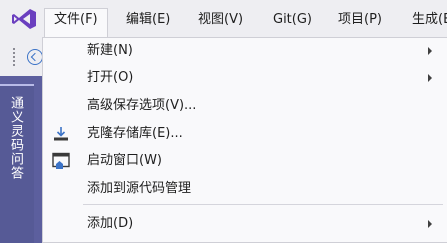  I want to click on menu-item-label: 添加到源代码管理, so click(139, 188).